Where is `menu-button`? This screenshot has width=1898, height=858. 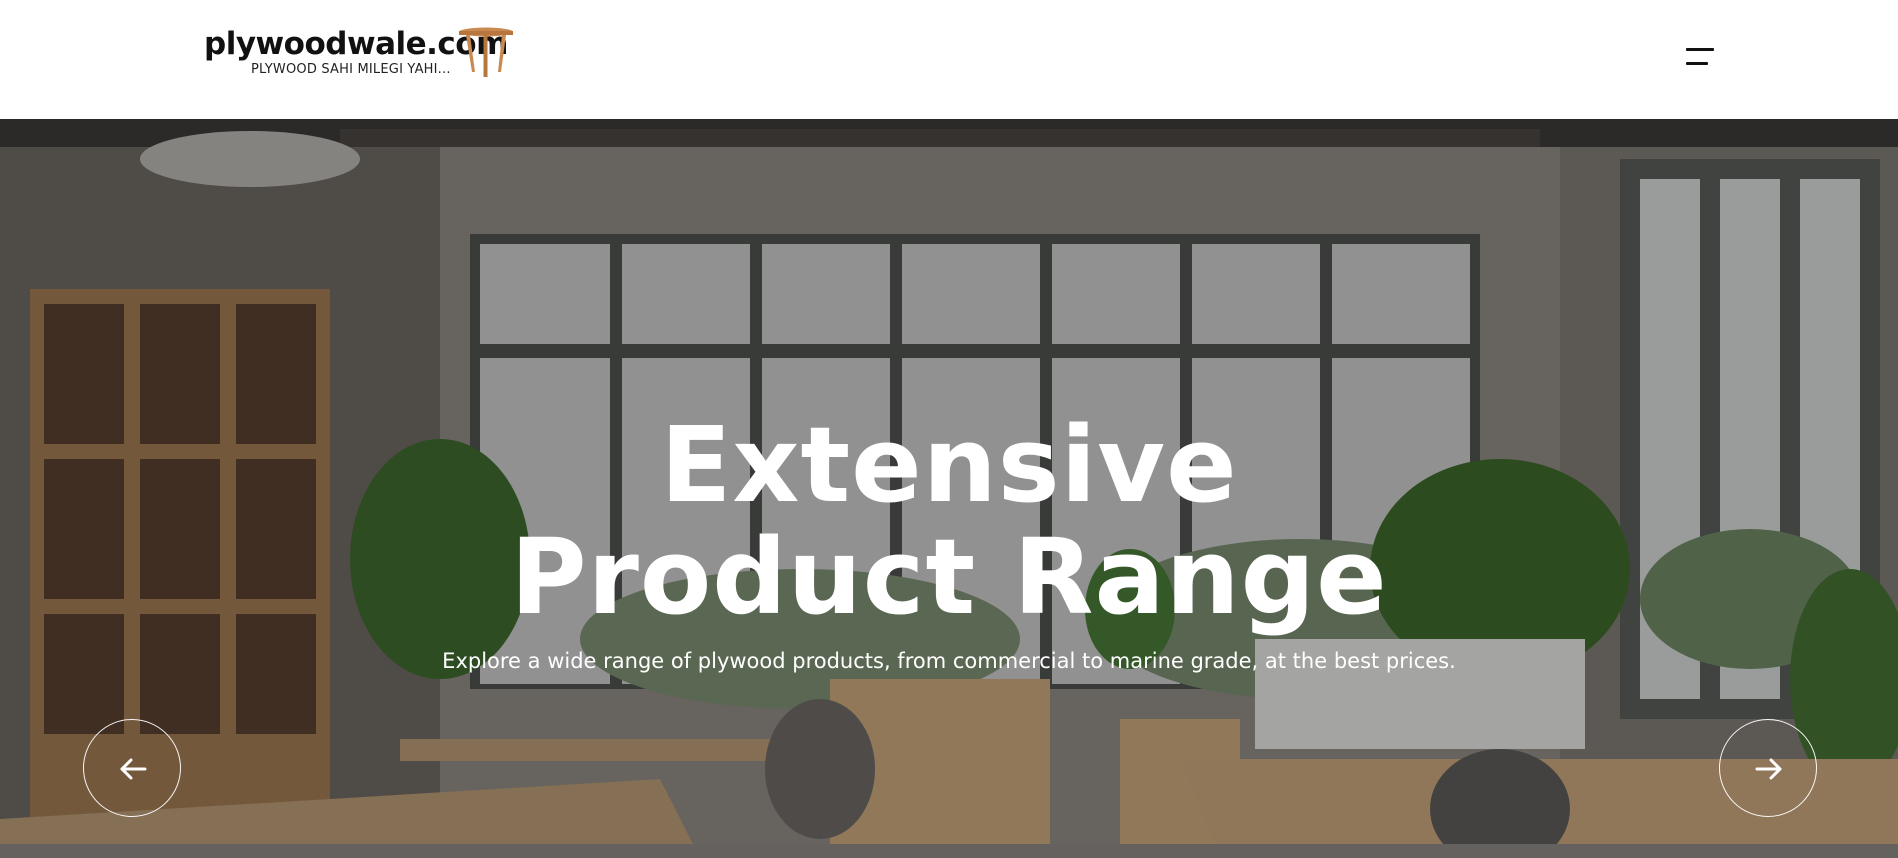 menu-button is located at coordinates (1699, 57).